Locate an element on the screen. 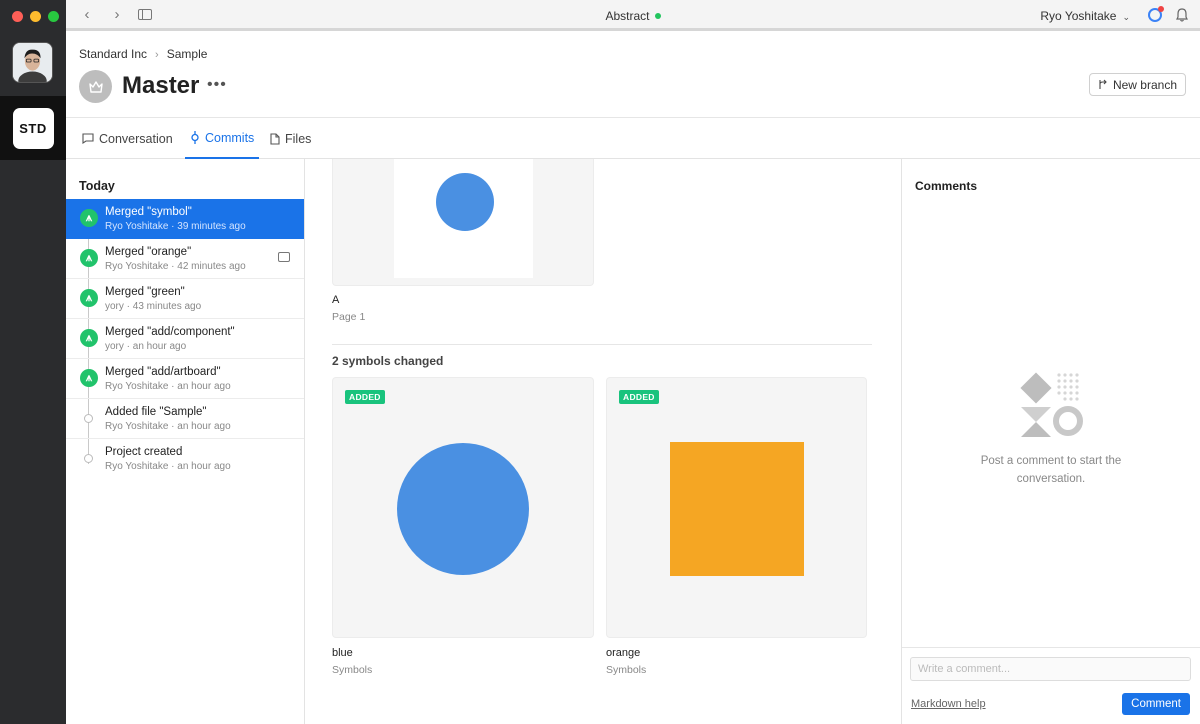  branch-icon is located at coordinates (1103, 84).